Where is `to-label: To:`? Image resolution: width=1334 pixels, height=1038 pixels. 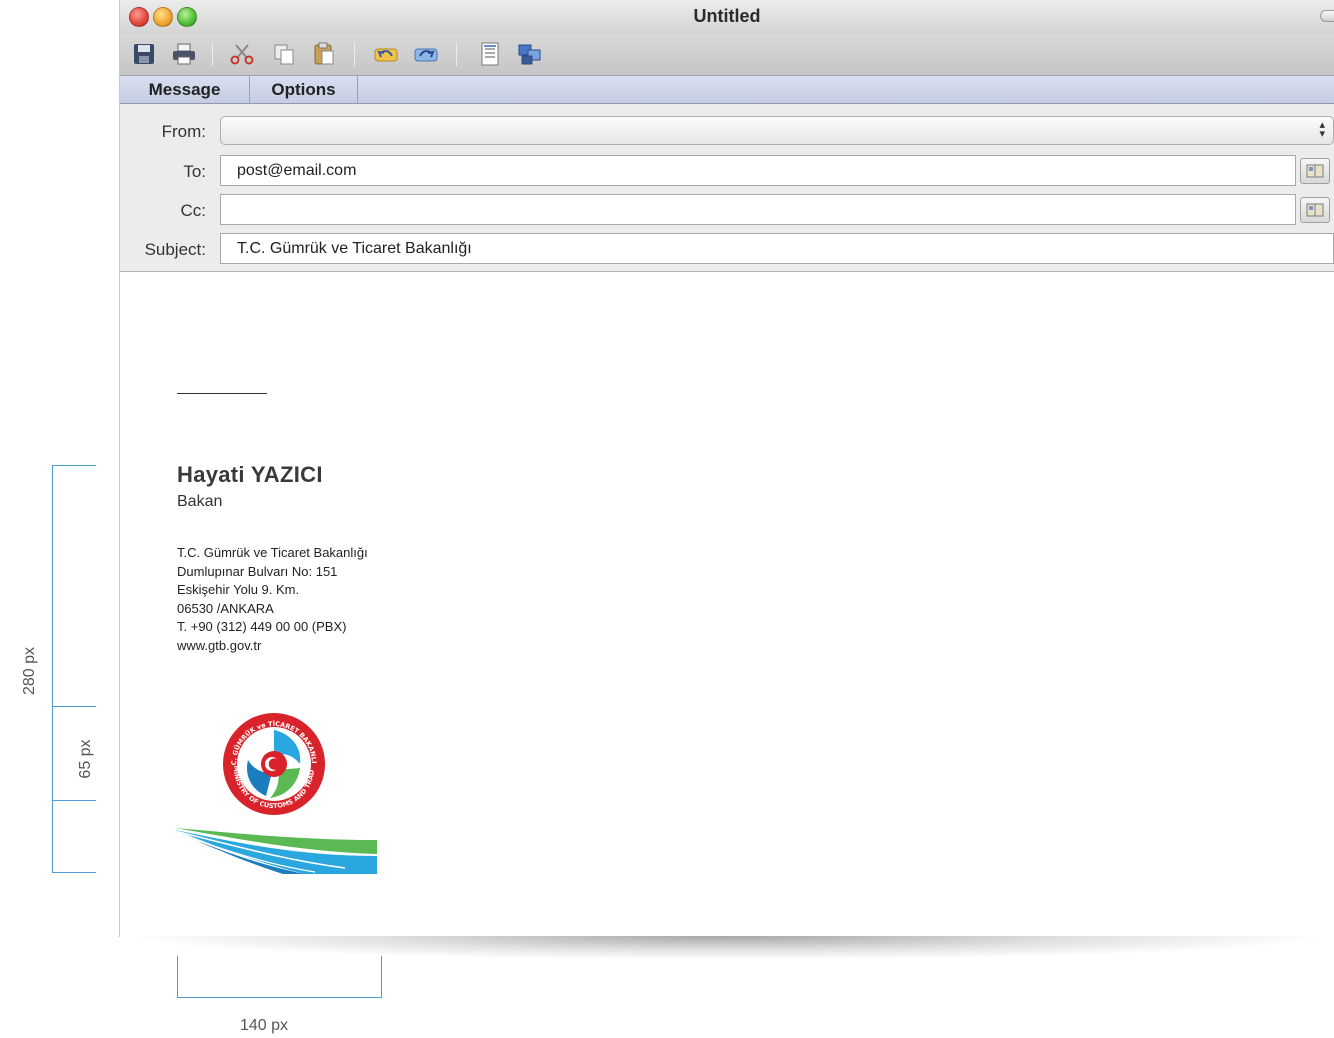
to-label: To: is located at coordinates (194, 171).